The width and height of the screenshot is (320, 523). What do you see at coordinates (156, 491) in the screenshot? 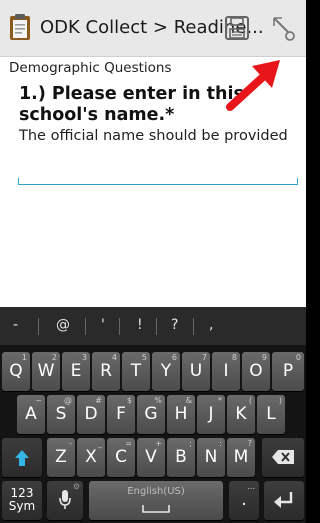
I see `space-language-label: English(US)` at bounding box center [156, 491].